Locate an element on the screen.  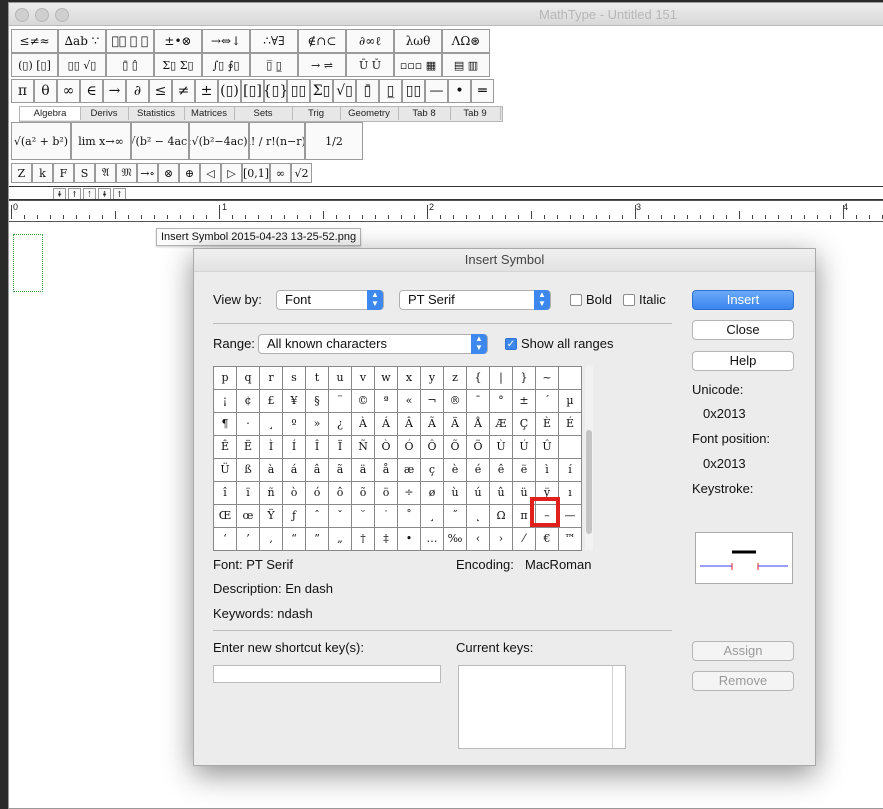
symbol-cell: Ï is located at coordinates (340, 447).